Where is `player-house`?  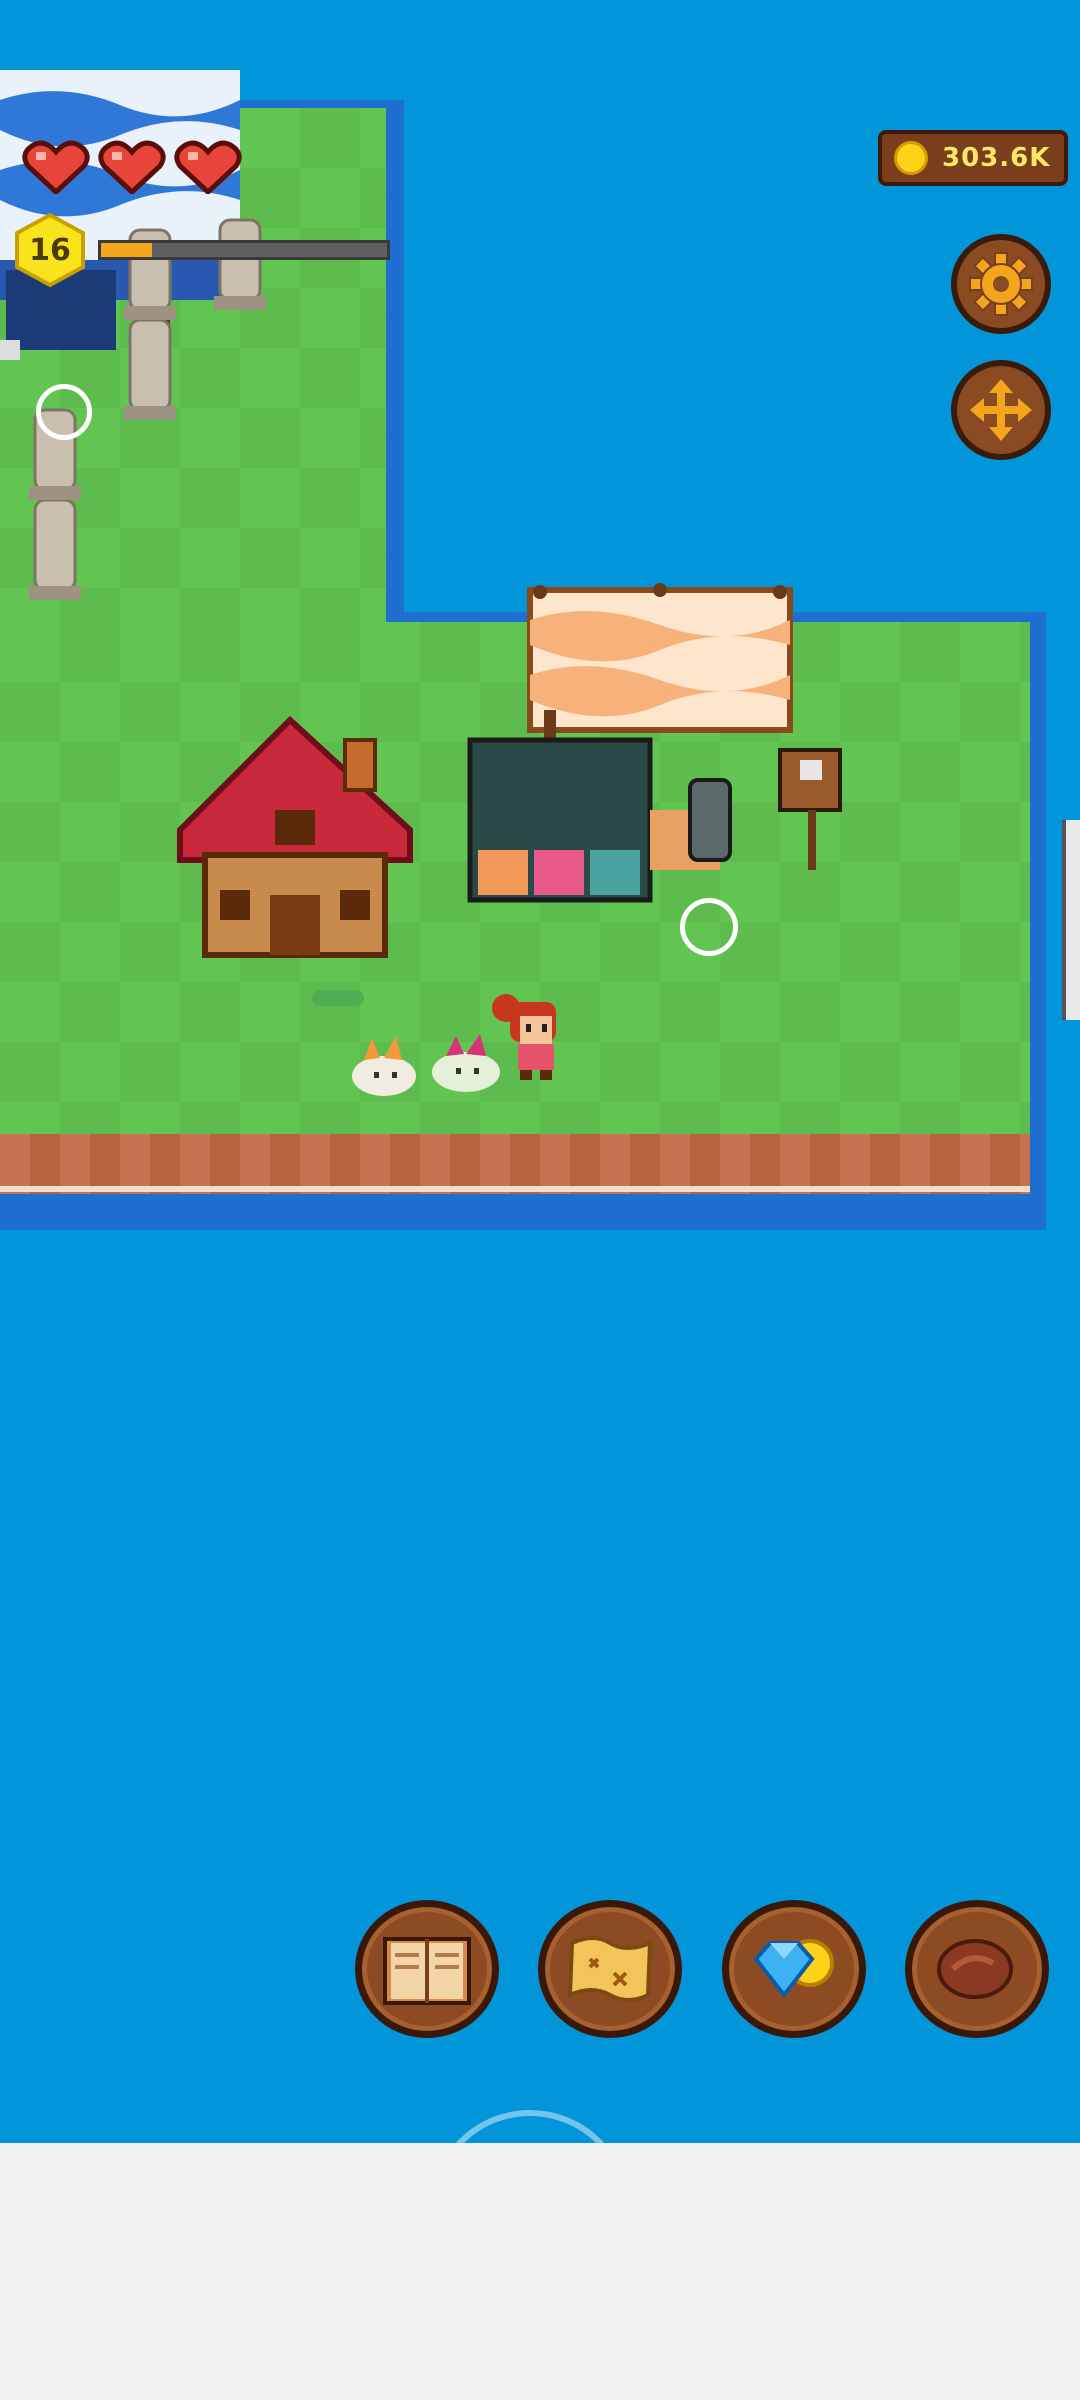
player-house is located at coordinates (295, 835).